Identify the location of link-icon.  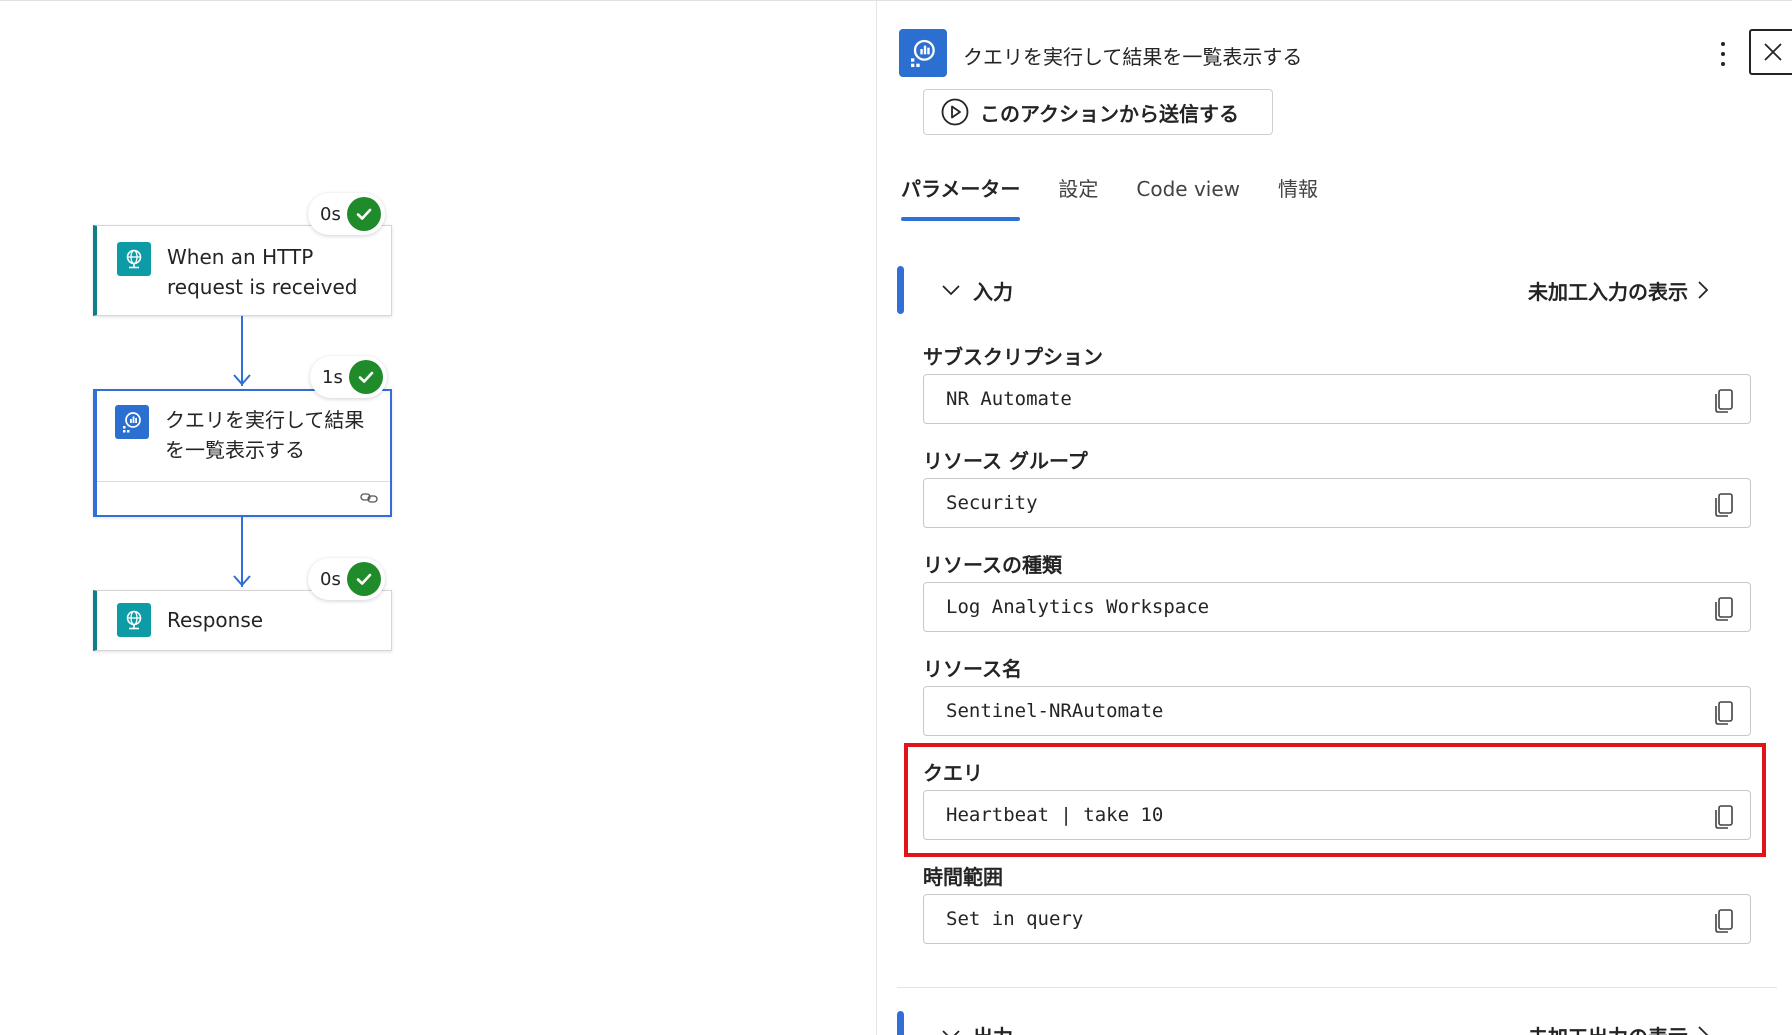
(369, 498).